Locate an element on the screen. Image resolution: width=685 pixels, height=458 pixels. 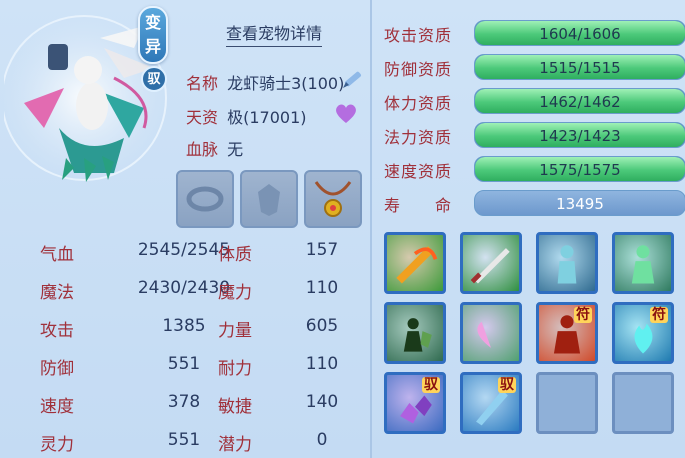
sword-slash-skill-icon is located at coordinates (490, 266).